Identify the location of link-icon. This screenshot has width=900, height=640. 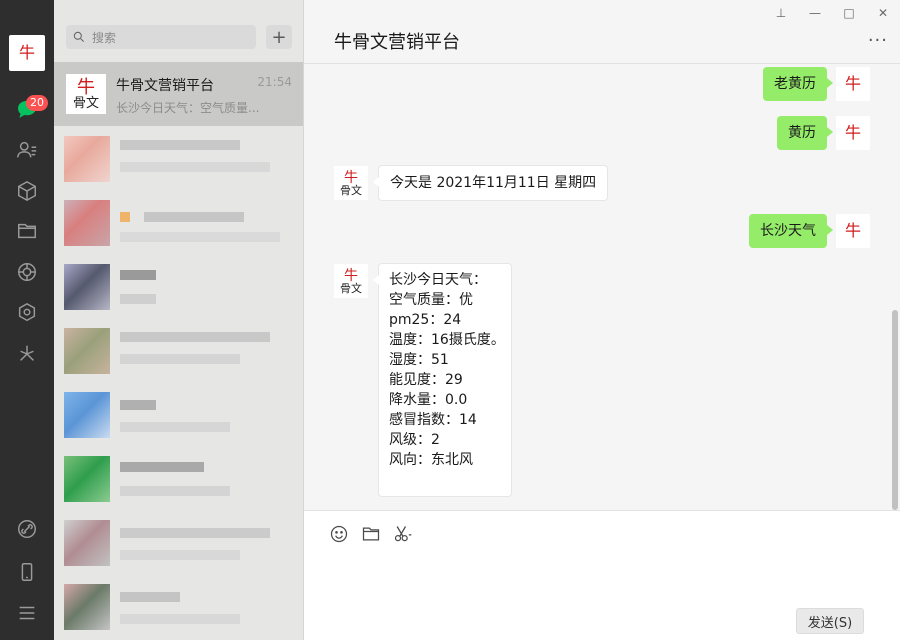
(27, 529).